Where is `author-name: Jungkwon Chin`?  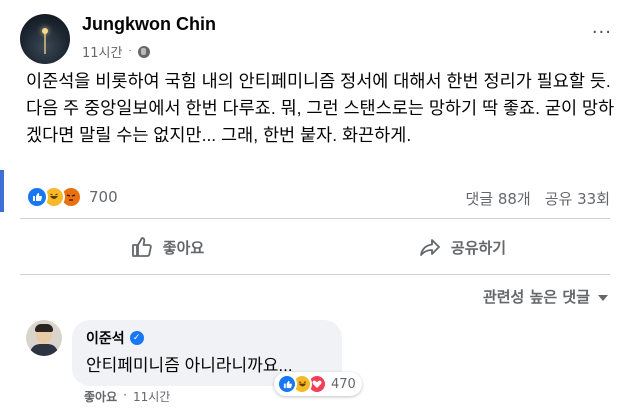
author-name: Jungkwon Chin is located at coordinates (149, 24).